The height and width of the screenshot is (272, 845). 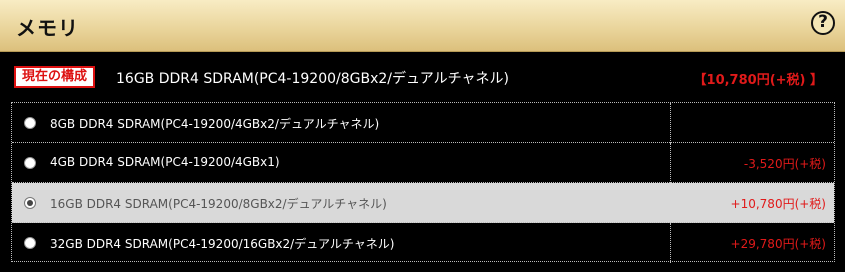 I want to click on current-config-price: 【10,780円(+税) 】, so click(x=758, y=80).